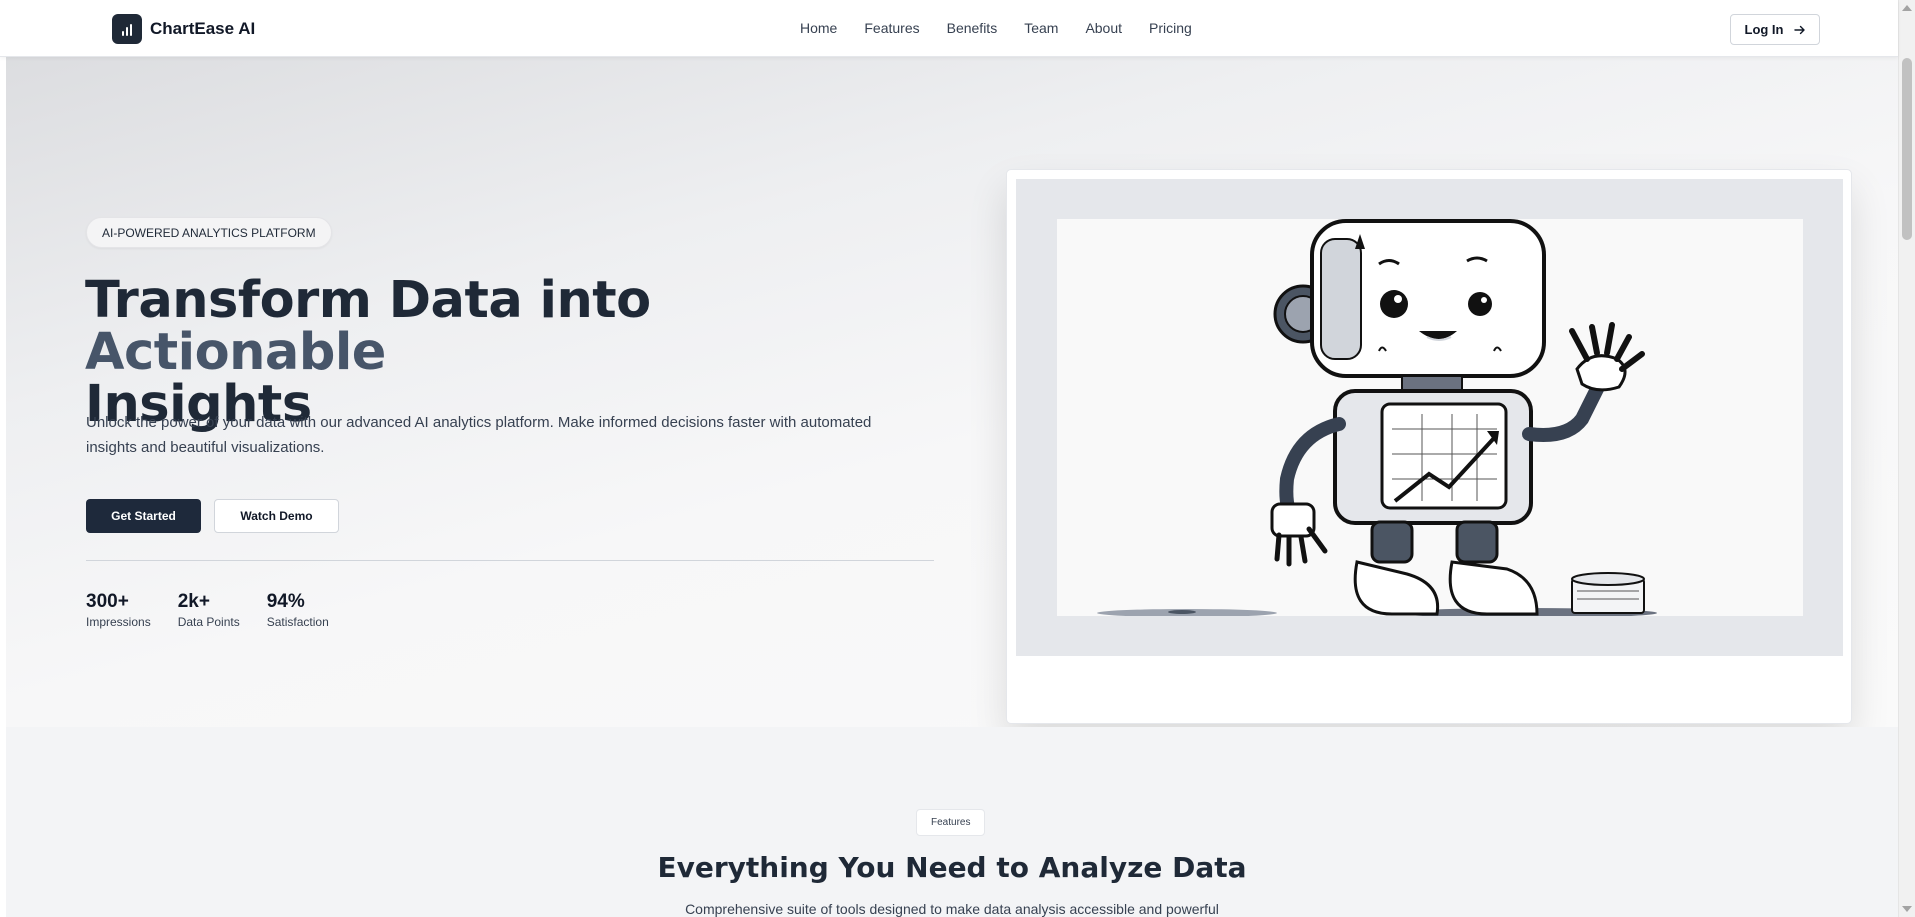 The width and height of the screenshot is (1915, 917). Describe the element at coordinates (118, 622) in the screenshot. I see `stat-label: Impressions` at that location.